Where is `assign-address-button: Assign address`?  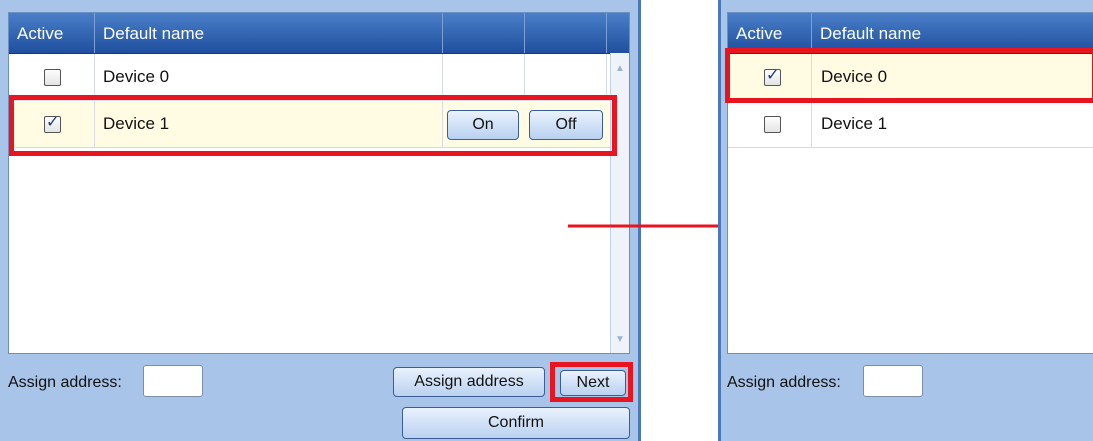 assign-address-button: Assign address is located at coordinates (469, 382).